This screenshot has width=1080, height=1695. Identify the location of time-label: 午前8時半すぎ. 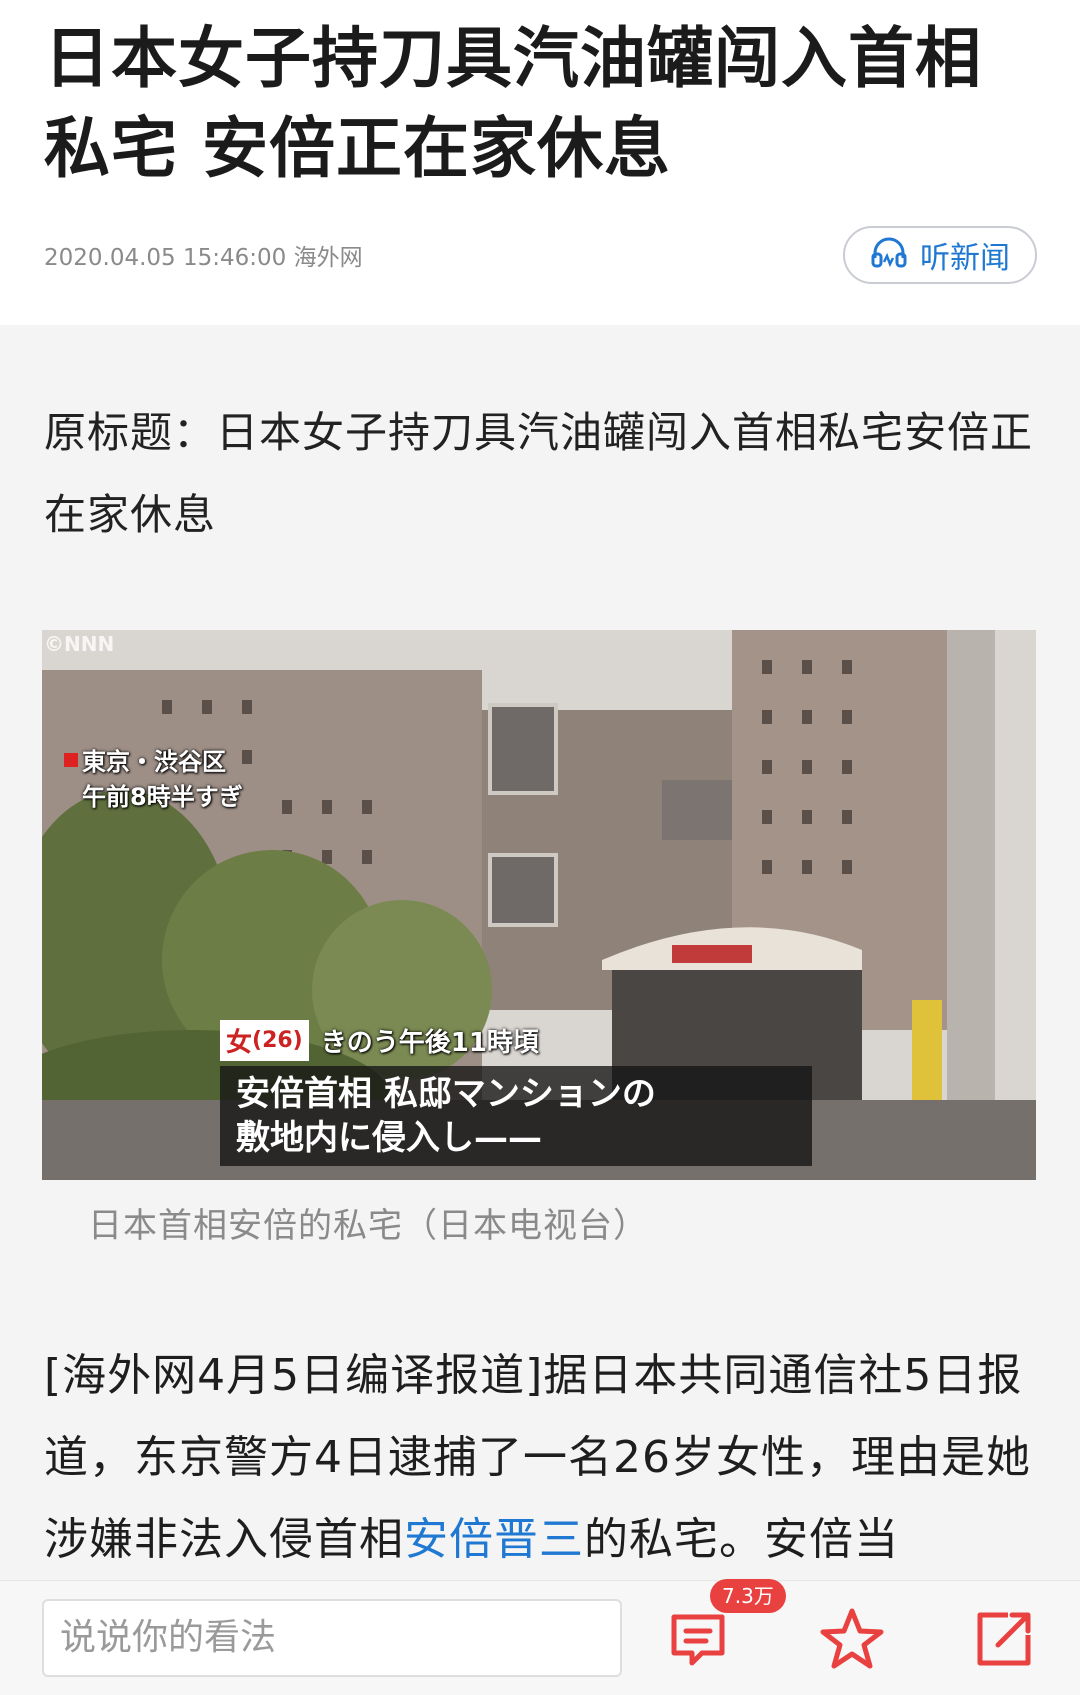
(162, 797).